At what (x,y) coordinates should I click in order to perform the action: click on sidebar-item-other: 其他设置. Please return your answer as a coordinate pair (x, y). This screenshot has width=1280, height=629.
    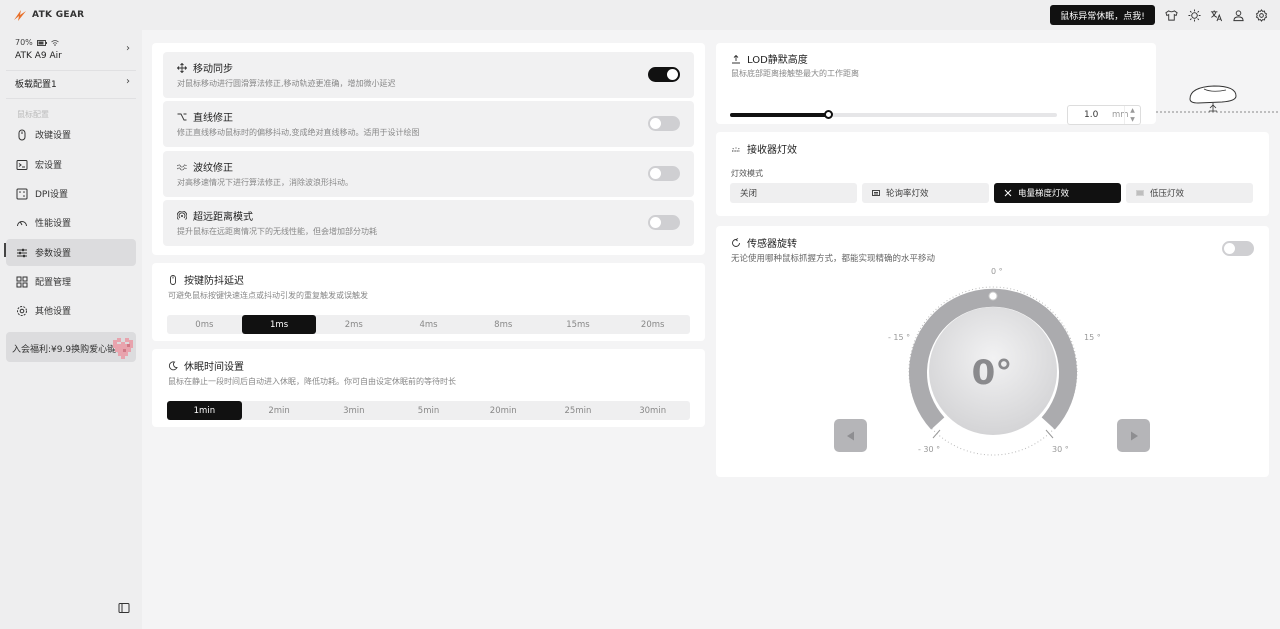
    Looking at the image, I should click on (71, 310).